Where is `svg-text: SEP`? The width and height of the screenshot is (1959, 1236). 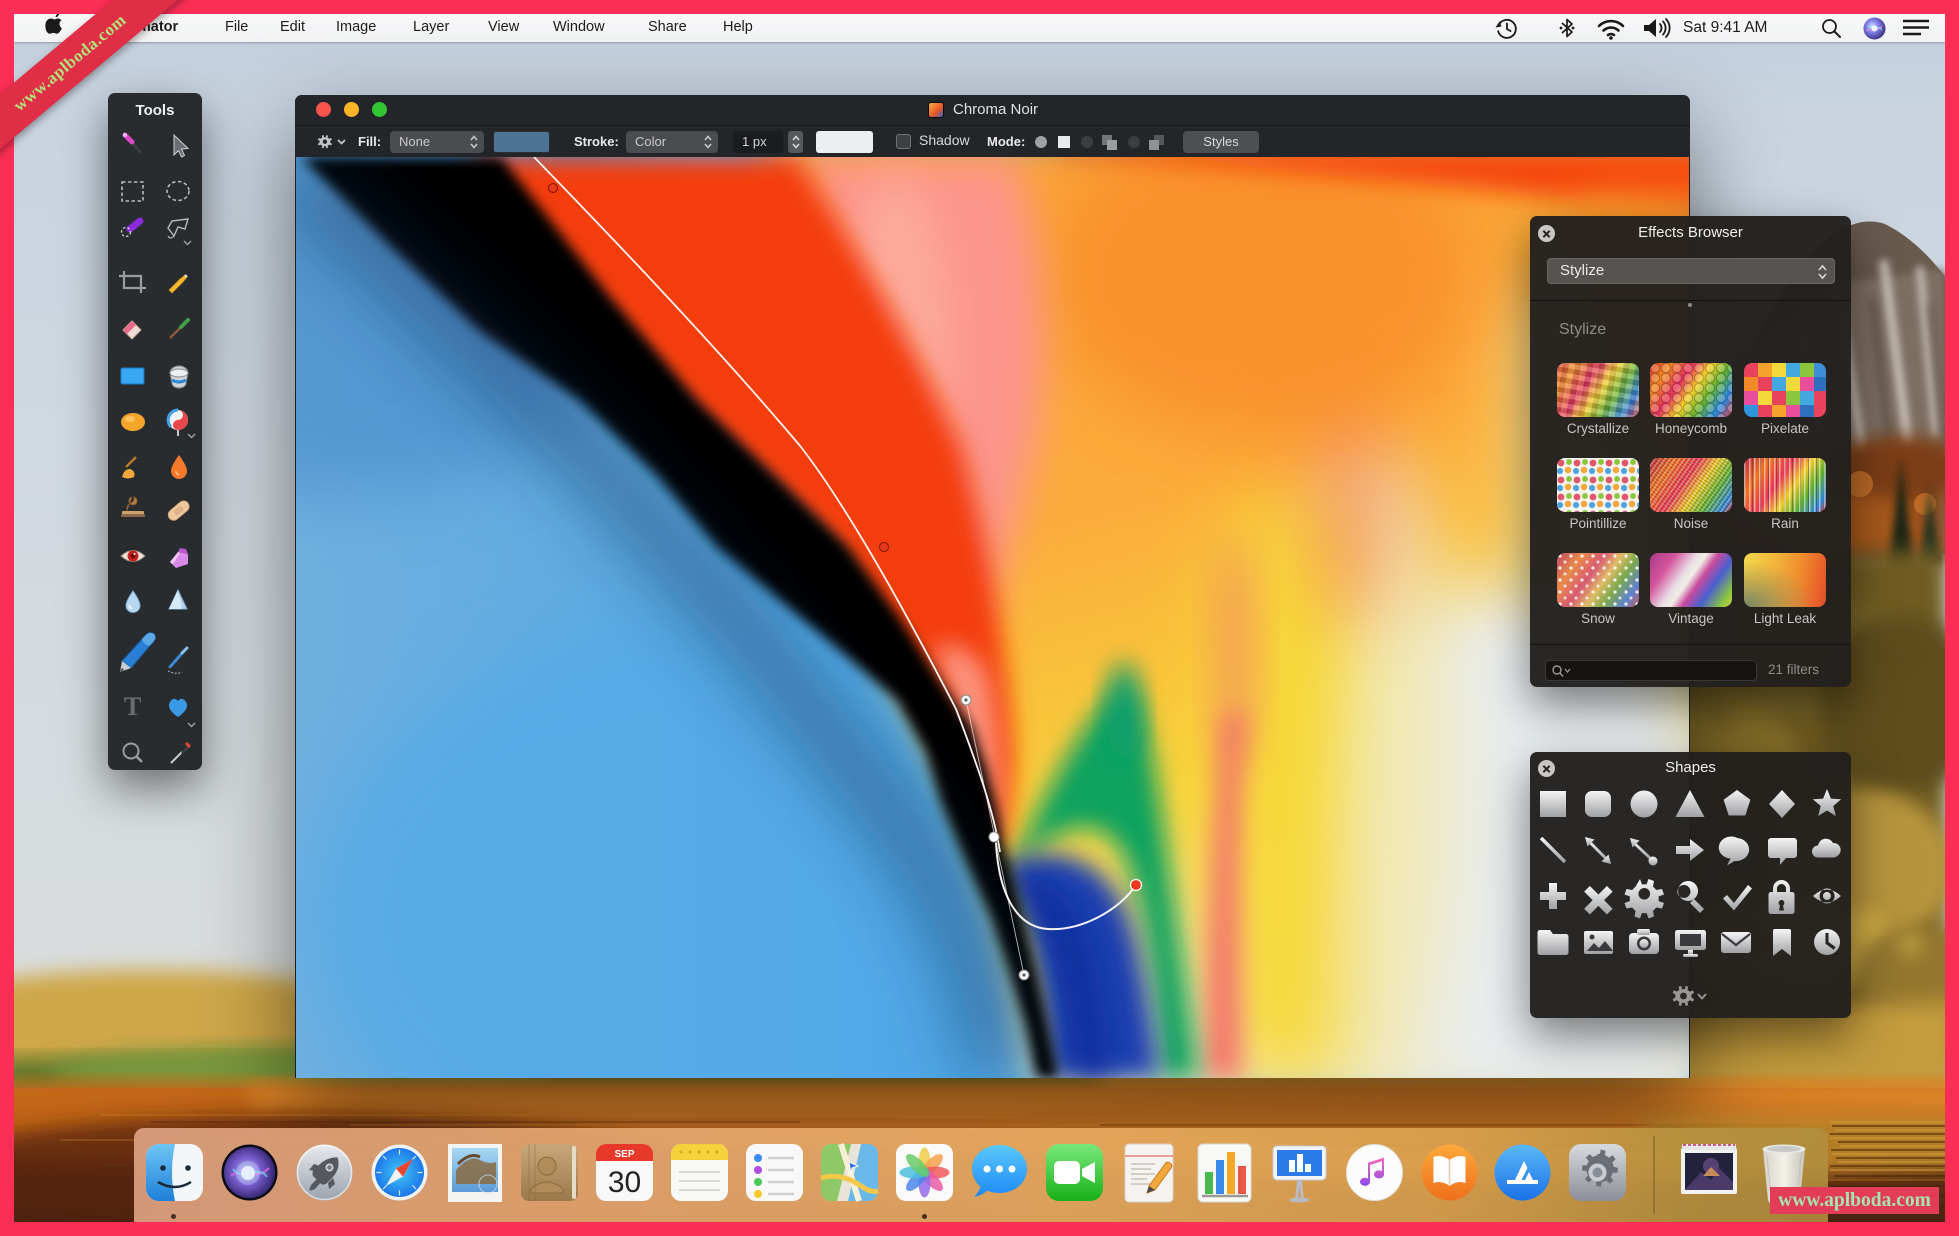 svg-text: SEP is located at coordinates (624, 1154).